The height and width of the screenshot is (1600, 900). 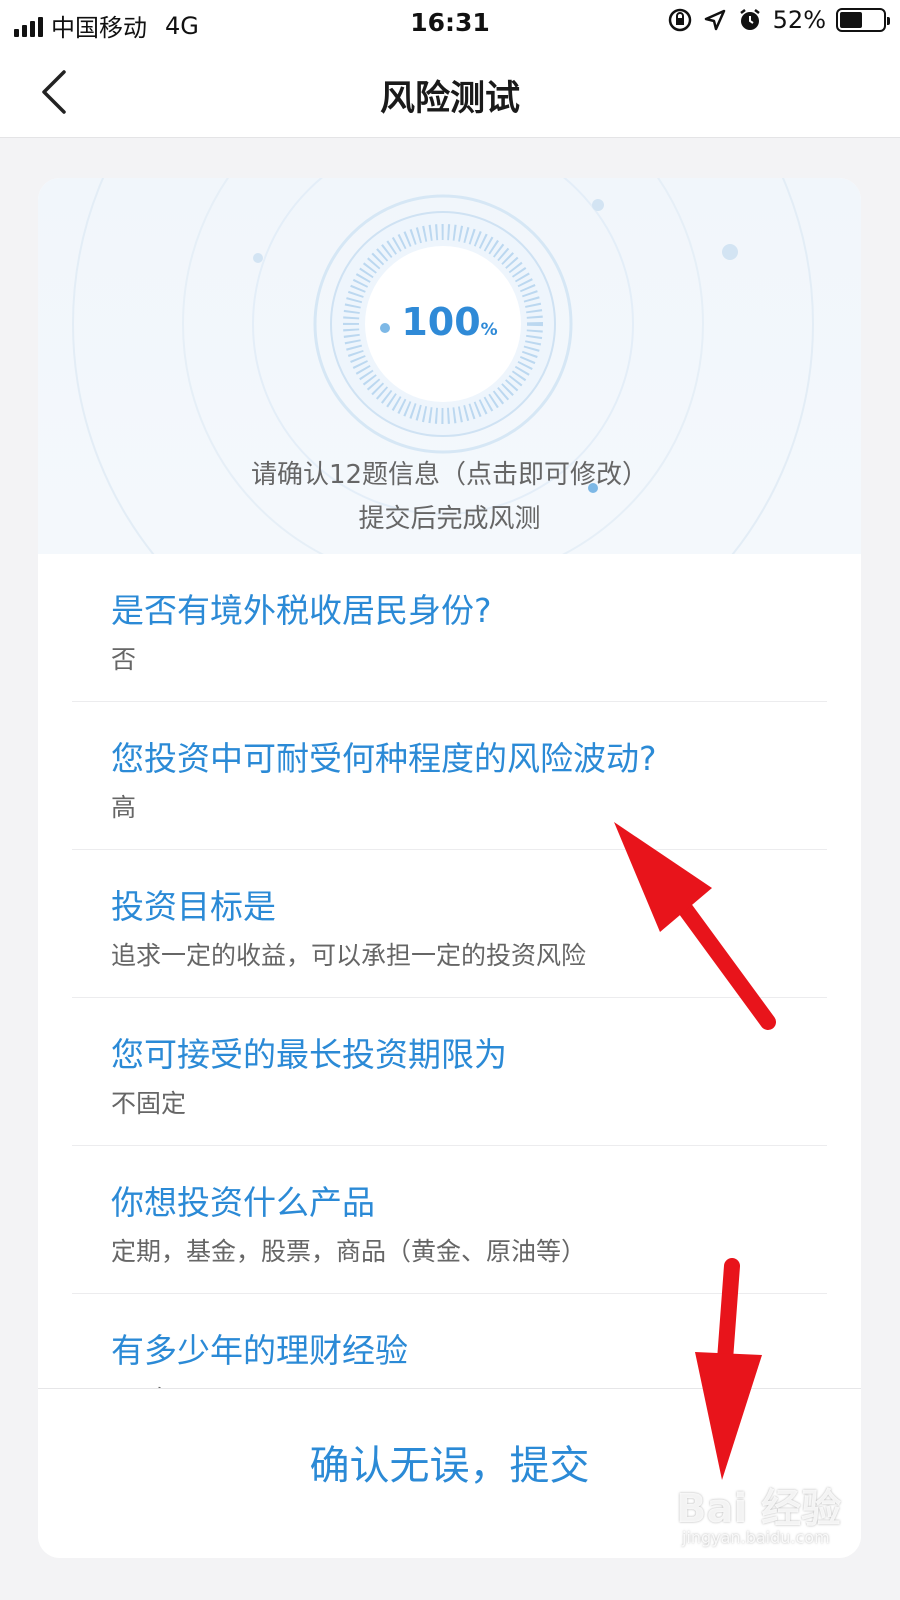 I want to click on alarm-icon, so click(x=749, y=19).